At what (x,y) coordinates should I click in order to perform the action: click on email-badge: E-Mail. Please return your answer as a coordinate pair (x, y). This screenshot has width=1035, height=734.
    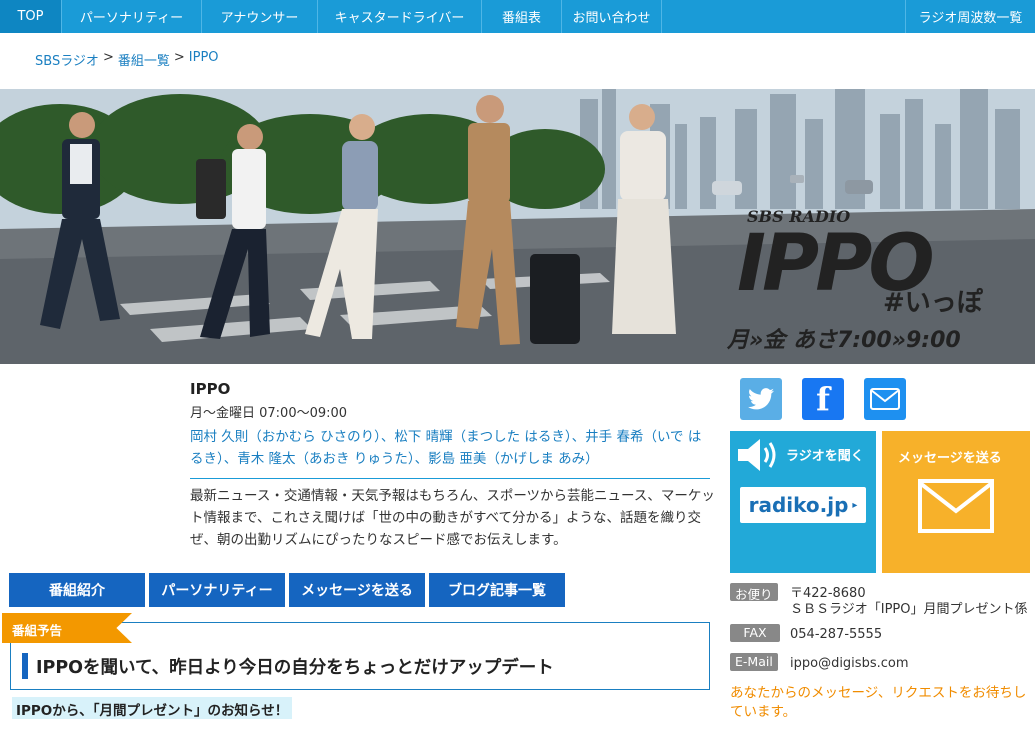
    Looking at the image, I should click on (754, 662).